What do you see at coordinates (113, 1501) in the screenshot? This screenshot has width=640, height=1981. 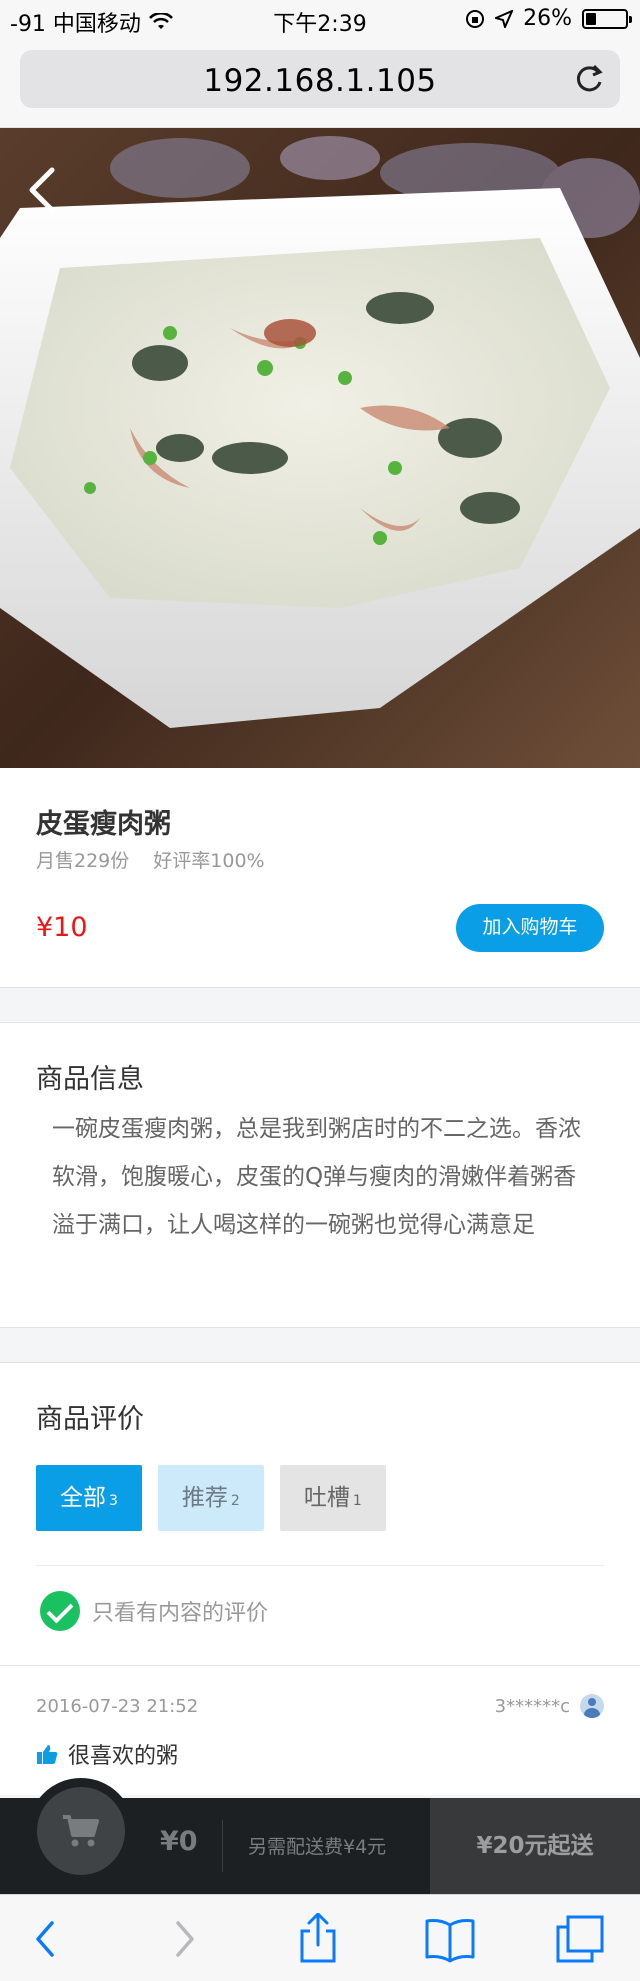 I see `tab-all-count: 3` at bounding box center [113, 1501].